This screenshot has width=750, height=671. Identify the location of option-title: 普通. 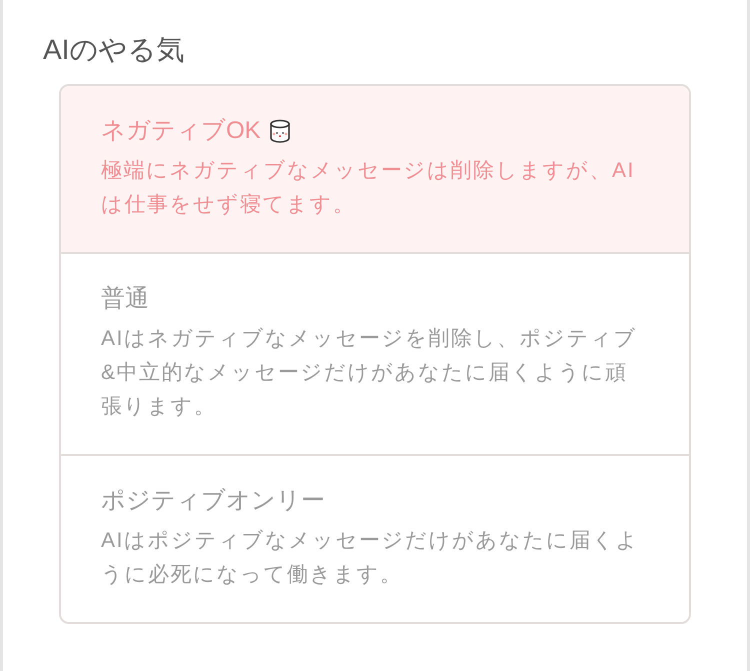
(125, 299).